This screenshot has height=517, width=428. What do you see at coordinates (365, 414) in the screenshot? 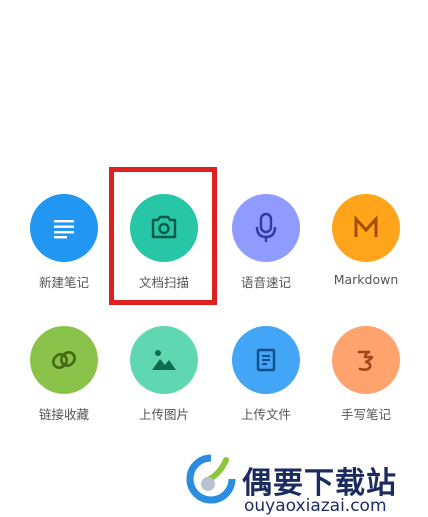
I see `handwriting-note-label: 手写笔记` at bounding box center [365, 414].